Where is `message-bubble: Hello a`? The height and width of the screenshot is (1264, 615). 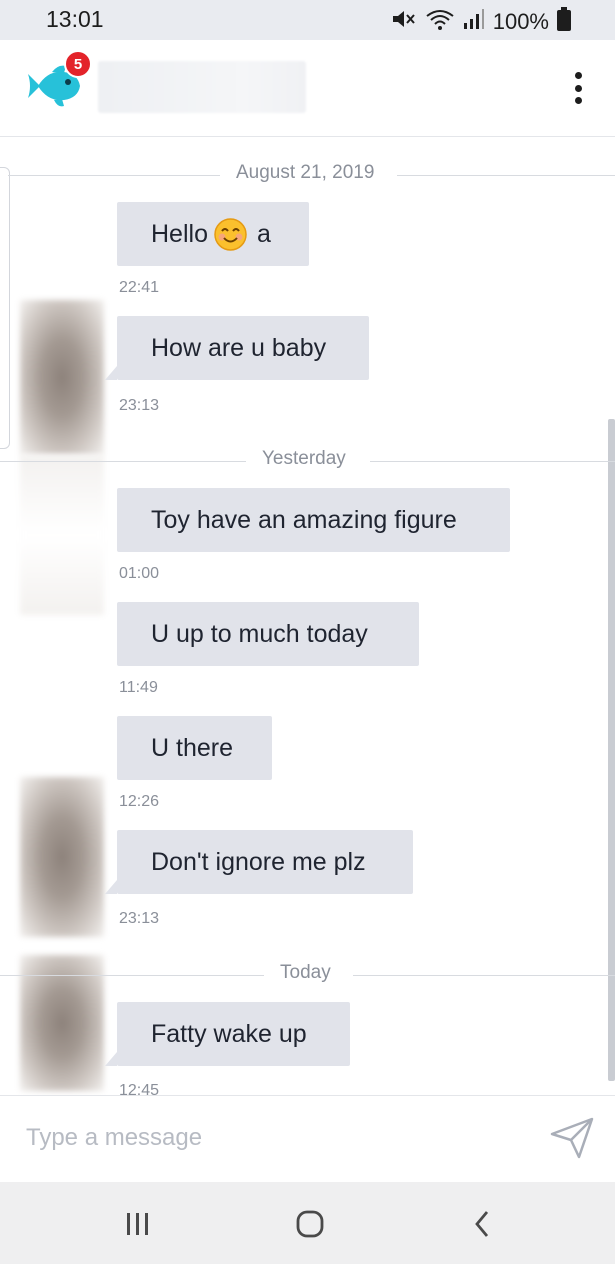 message-bubble: Hello a is located at coordinates (213, 234).